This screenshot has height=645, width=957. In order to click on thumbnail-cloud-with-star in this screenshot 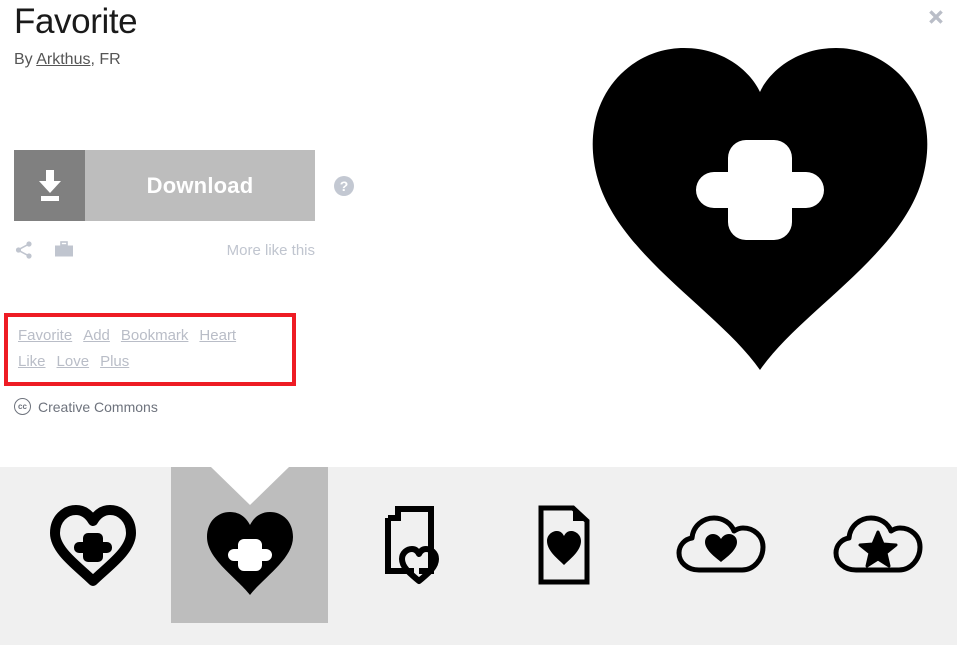, I will do `click(877, 545)`.